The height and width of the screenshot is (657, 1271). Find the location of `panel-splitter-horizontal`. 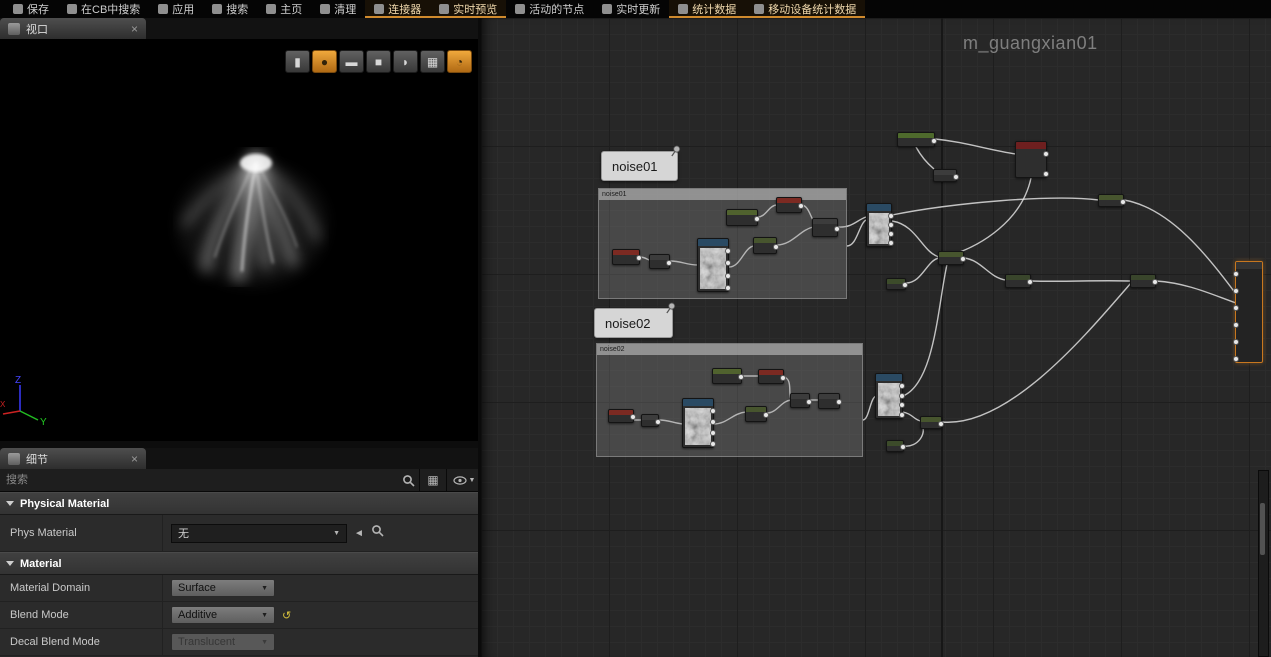

panel-splitter-horizontal is located at coordinates (240, 444).